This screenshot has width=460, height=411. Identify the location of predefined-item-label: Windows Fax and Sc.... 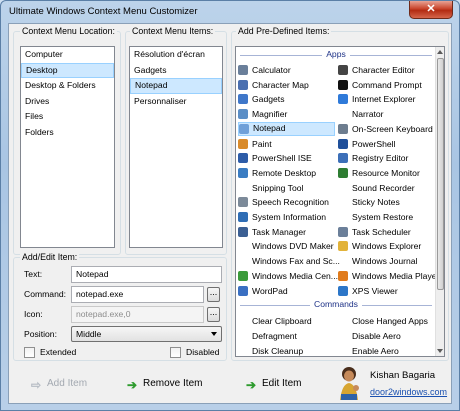
(296, 261).